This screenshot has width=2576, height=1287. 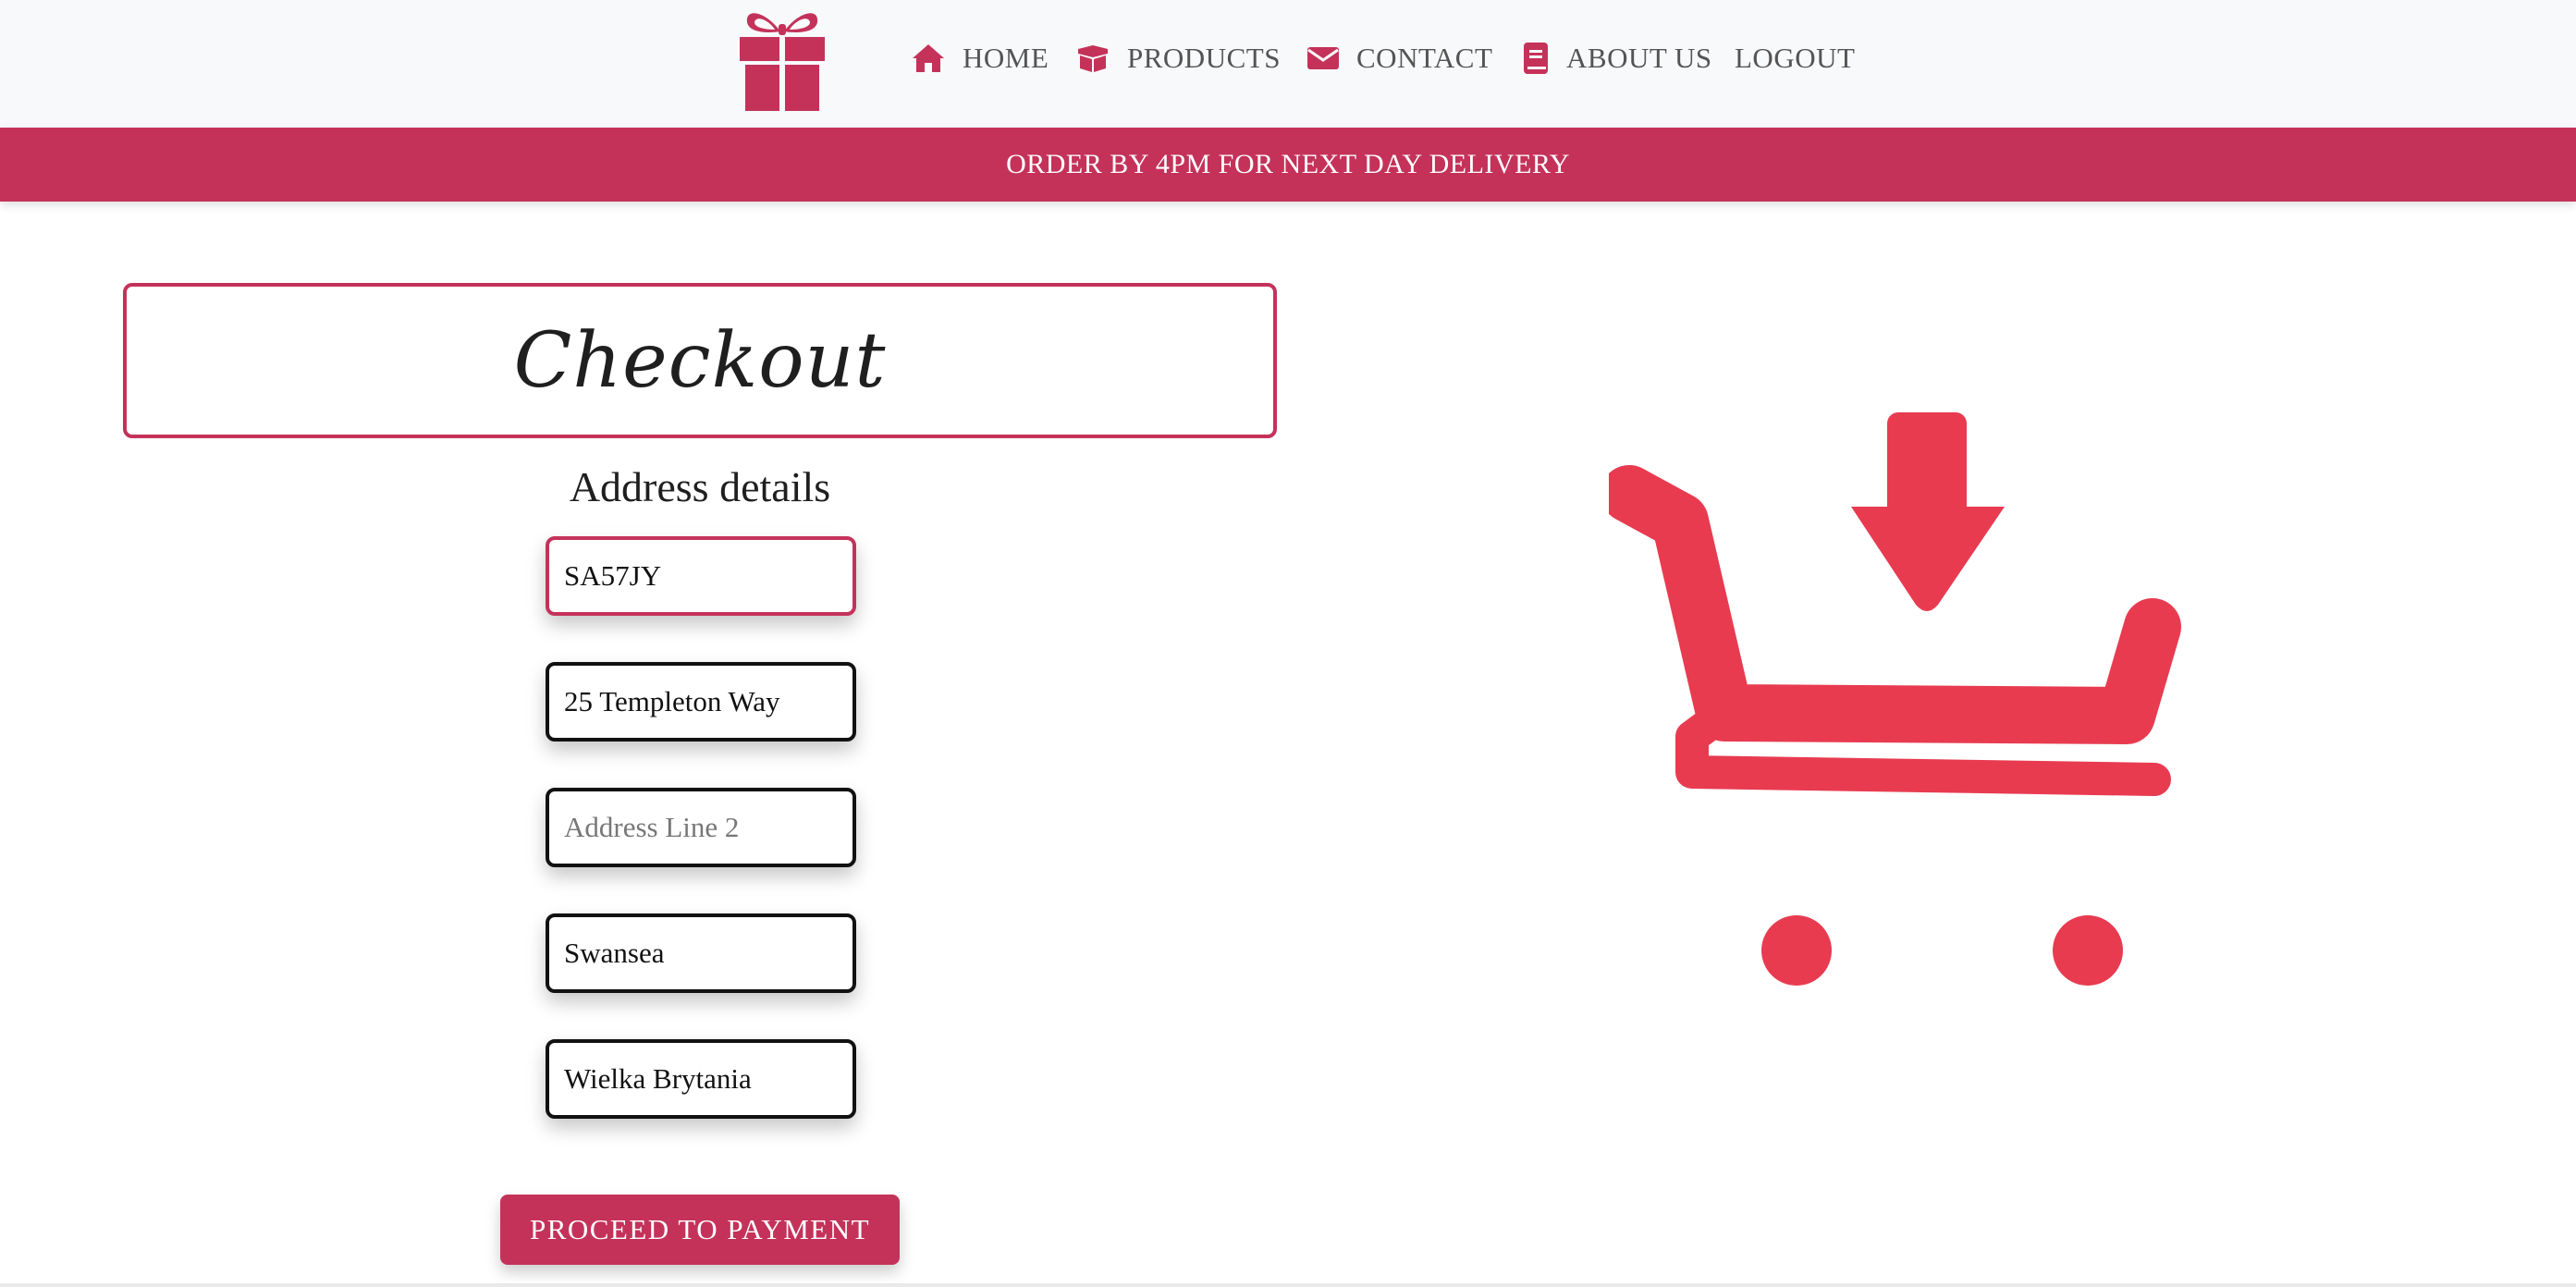 What do you see at coordinates (1323, 58) in the screenshot?
I see `envelope-icon` at bounding box center [1323, 58].